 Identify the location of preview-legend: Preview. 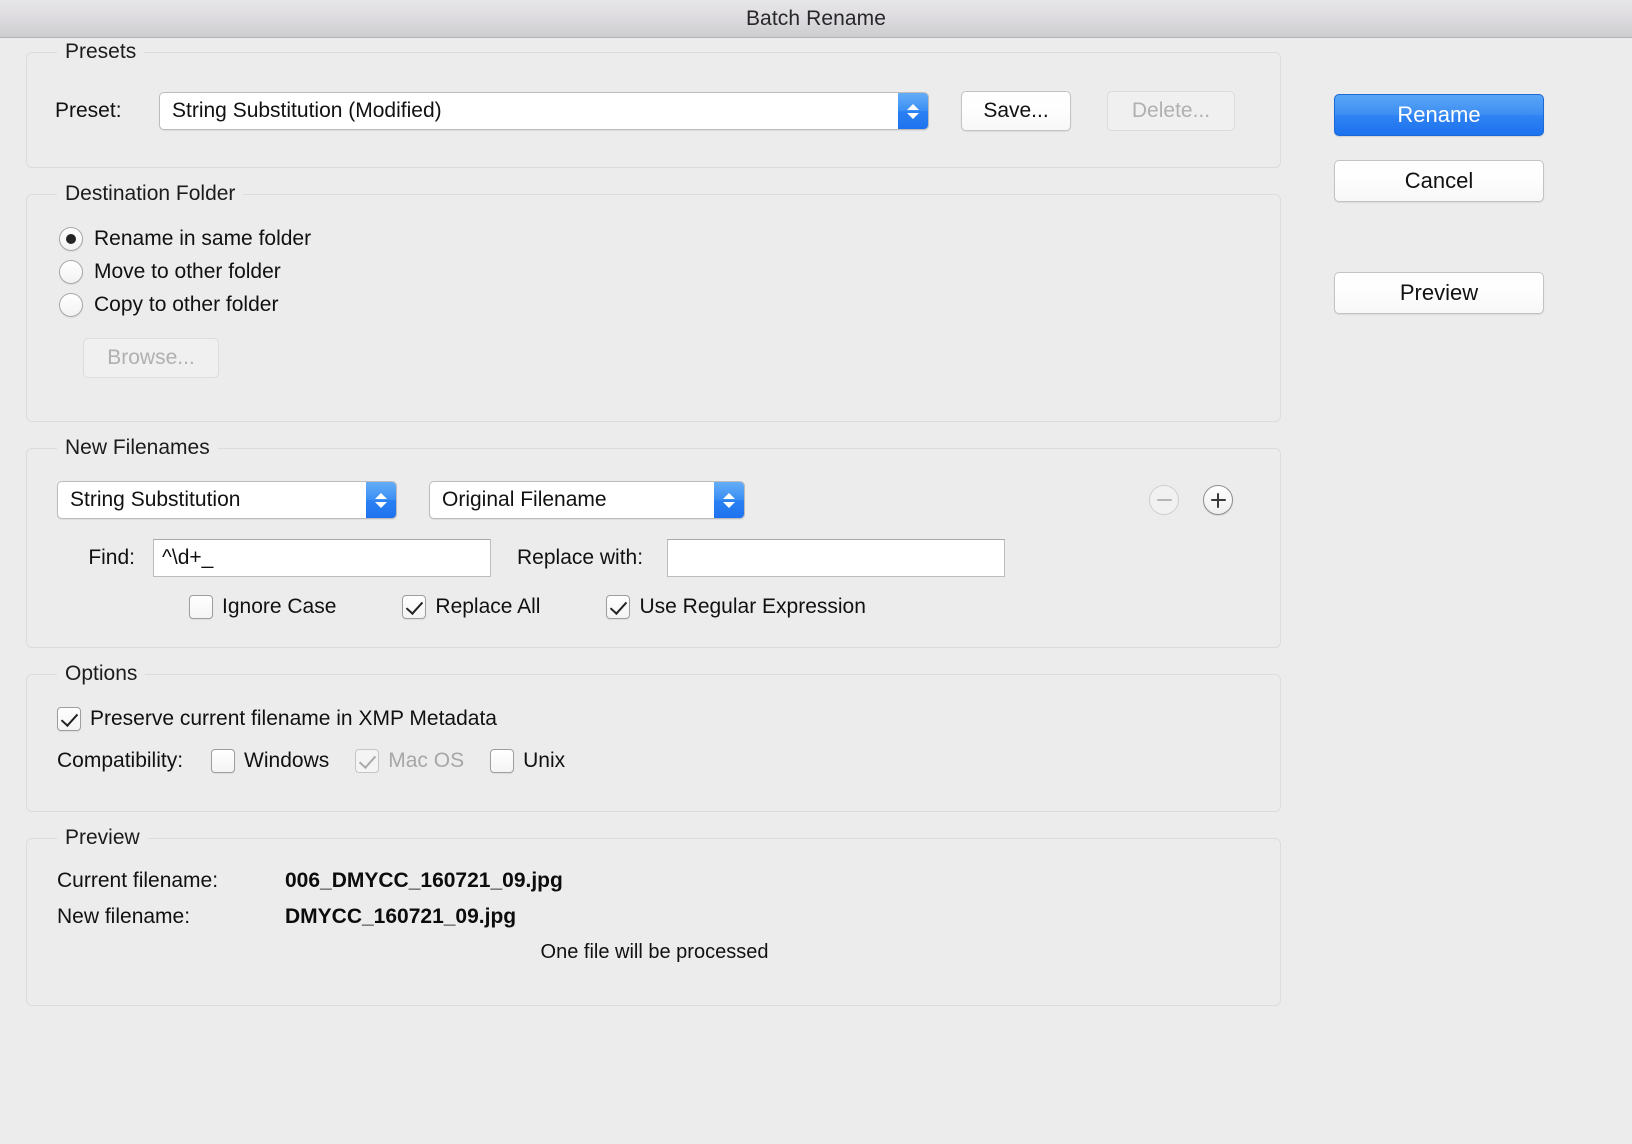
(102, 838).